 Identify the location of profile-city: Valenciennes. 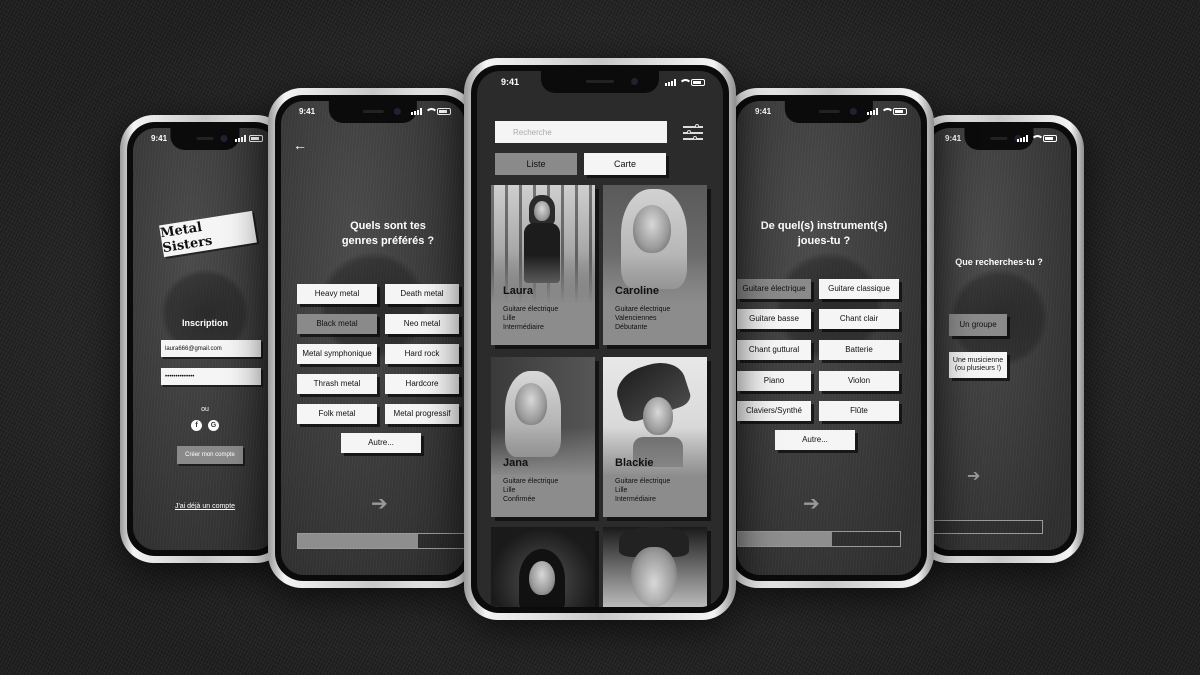
(636, 319).